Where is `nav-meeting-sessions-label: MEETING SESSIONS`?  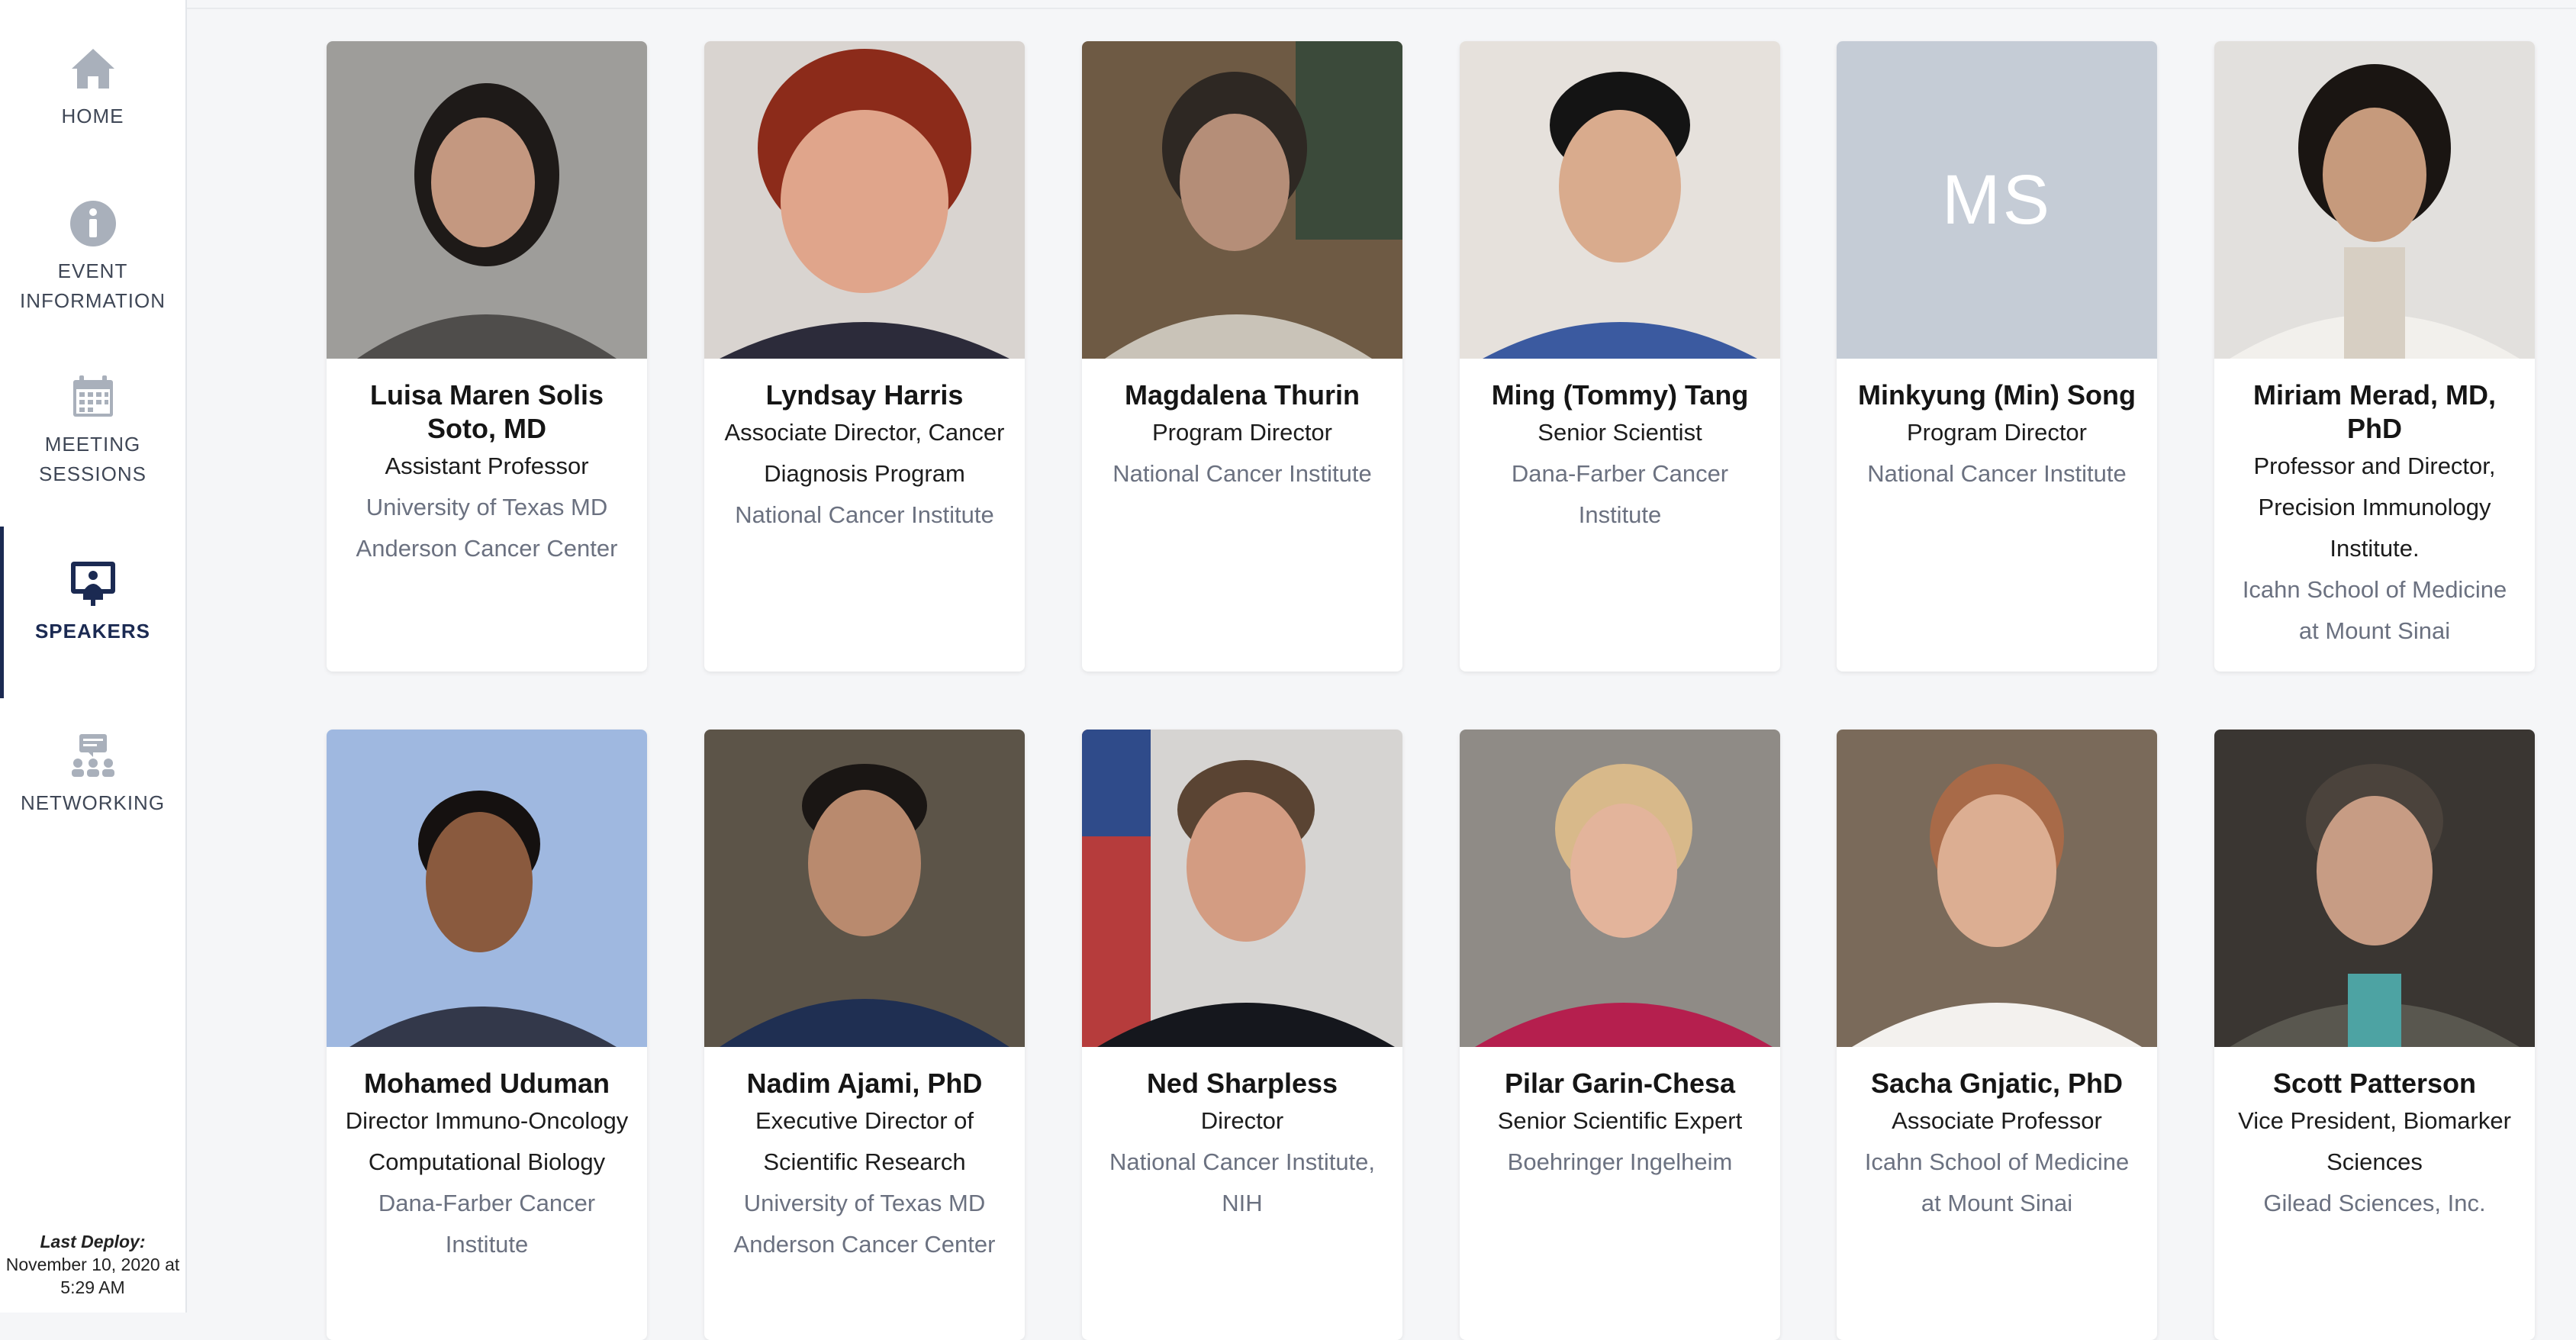
nav-meeting-sessions-label: MEETING SESSIONS is located at coordinates (93, 459).